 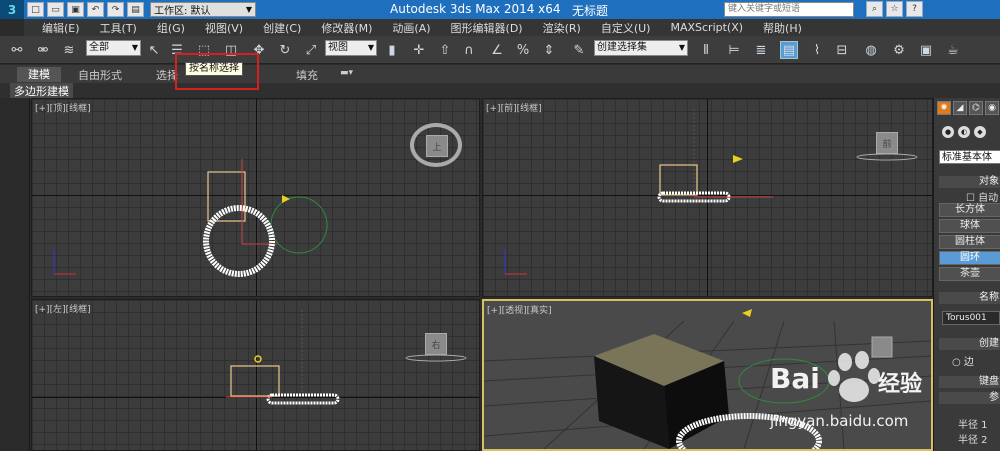 I want to click on save-icon: ▣, so click(x=75, y=9).